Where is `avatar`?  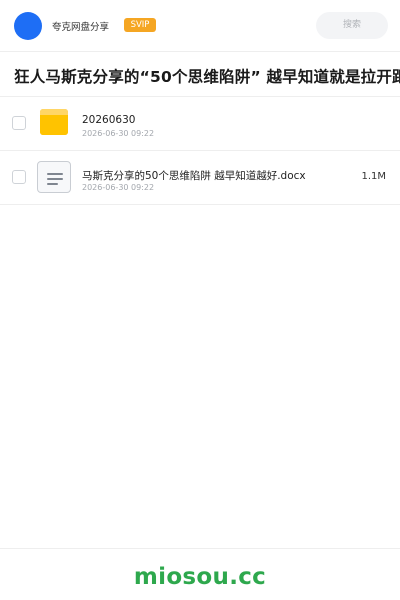
avatar is located at coordinates (28, 26).